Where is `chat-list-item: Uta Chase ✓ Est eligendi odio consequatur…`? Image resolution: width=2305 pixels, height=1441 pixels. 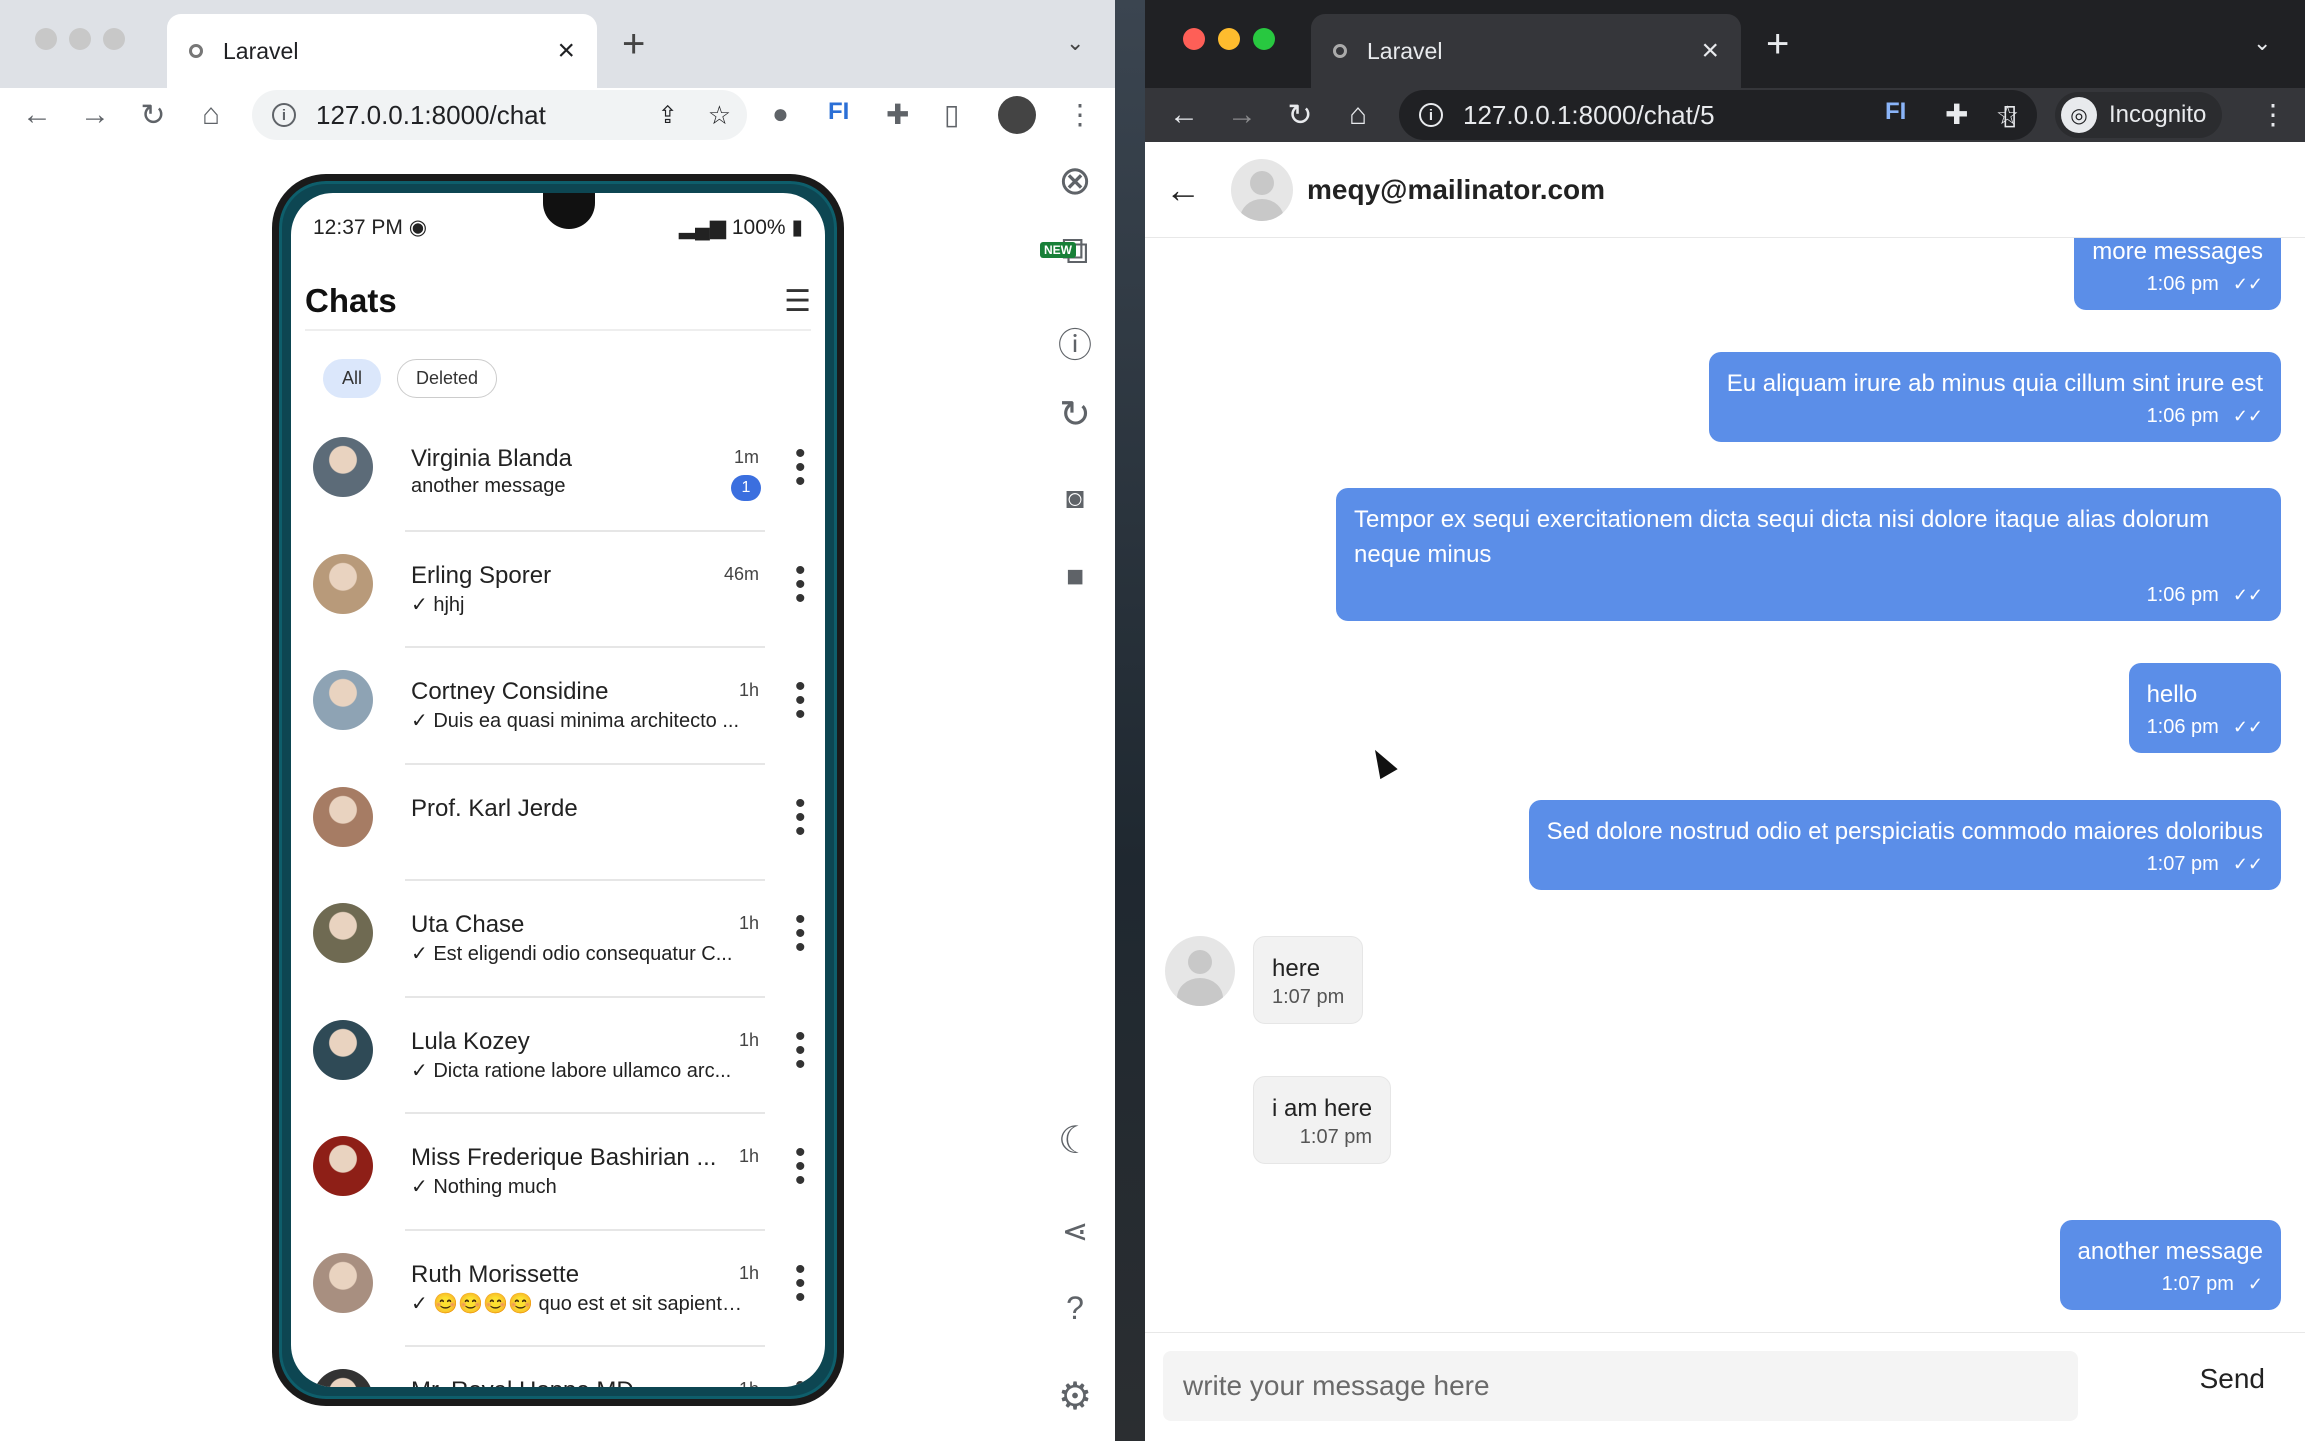
chat-list-item: Uta Chase ✓ Est eligendi odio consequatur… is located at coordinates (558, 939).